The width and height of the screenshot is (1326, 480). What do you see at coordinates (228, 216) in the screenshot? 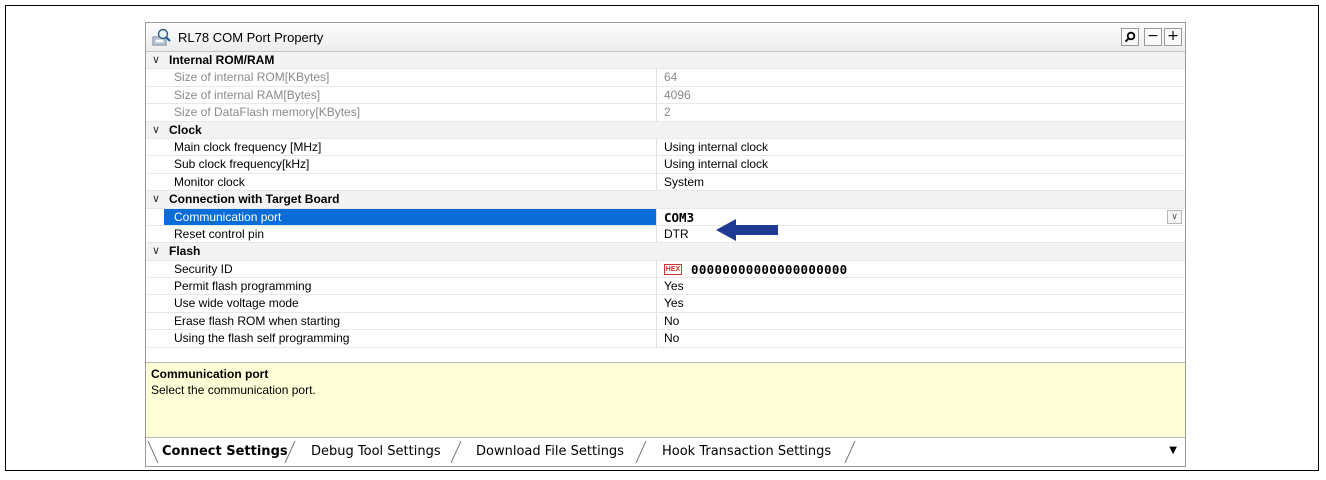
I see `property-name: Communication port` at bounding box center [228, 216].